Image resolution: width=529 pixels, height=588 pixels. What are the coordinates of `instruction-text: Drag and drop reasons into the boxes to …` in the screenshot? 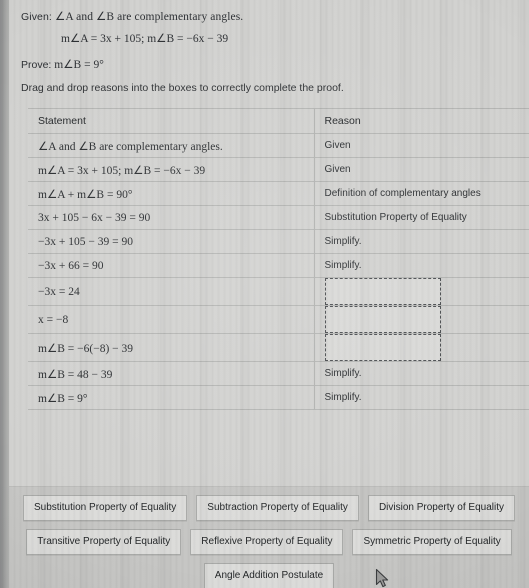 It's located at (182, 88).